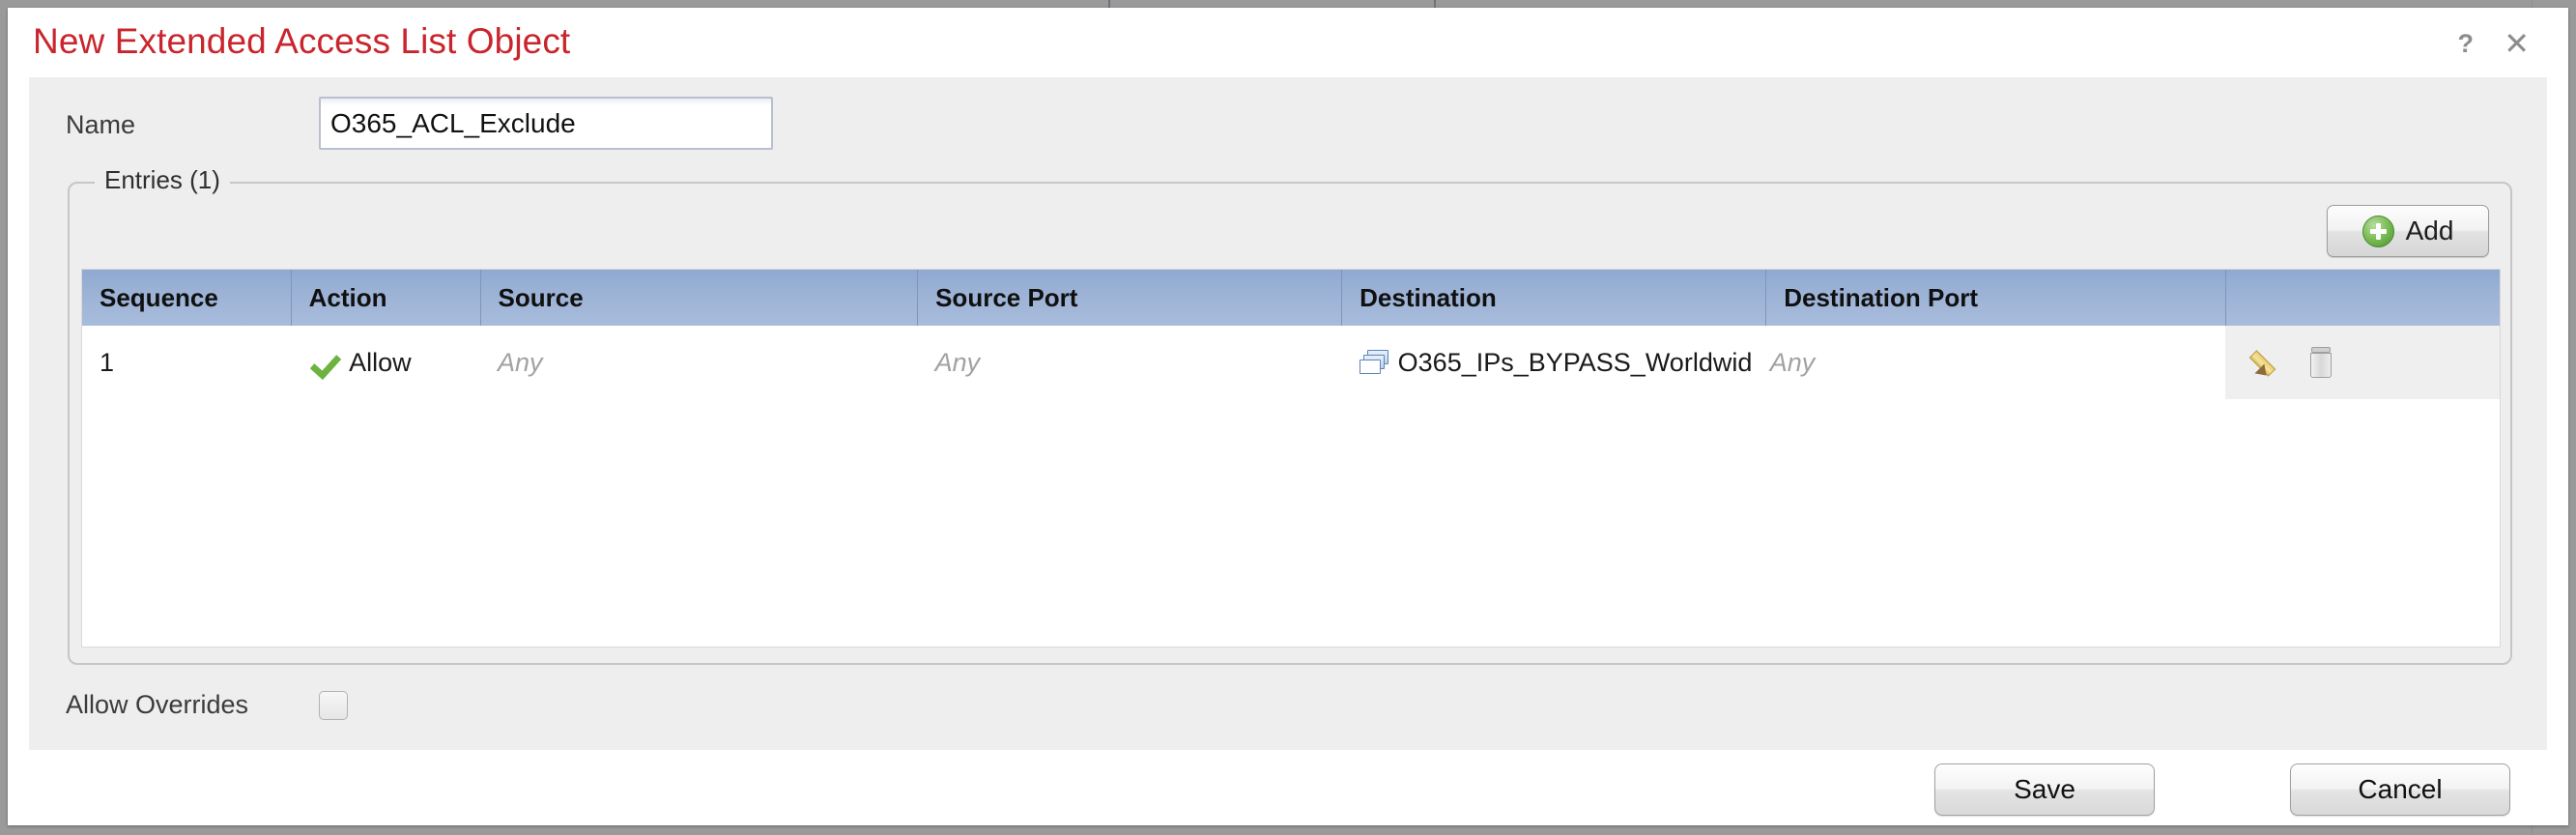 The height and width of the screenshot is (835, 2576). I want to click on source-port-value: Any, so click(958, 362).